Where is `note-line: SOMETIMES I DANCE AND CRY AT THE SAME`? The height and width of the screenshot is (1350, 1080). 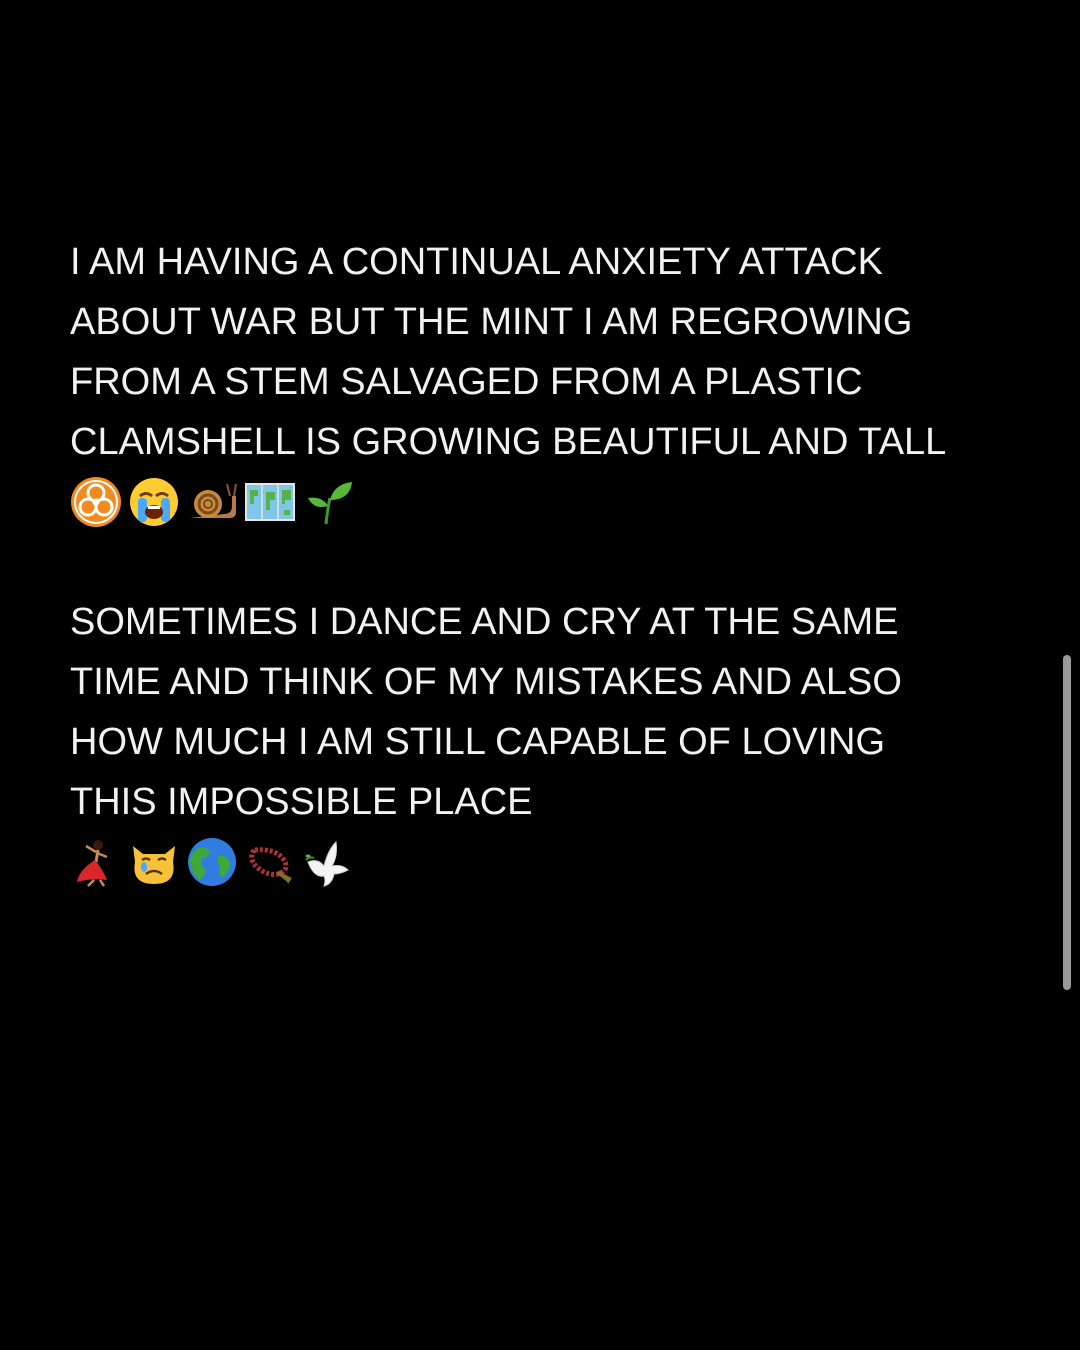
note-line: SOMETIMES I DANCE AND CRY AT THE SAME is located at coordinates (484, 622).